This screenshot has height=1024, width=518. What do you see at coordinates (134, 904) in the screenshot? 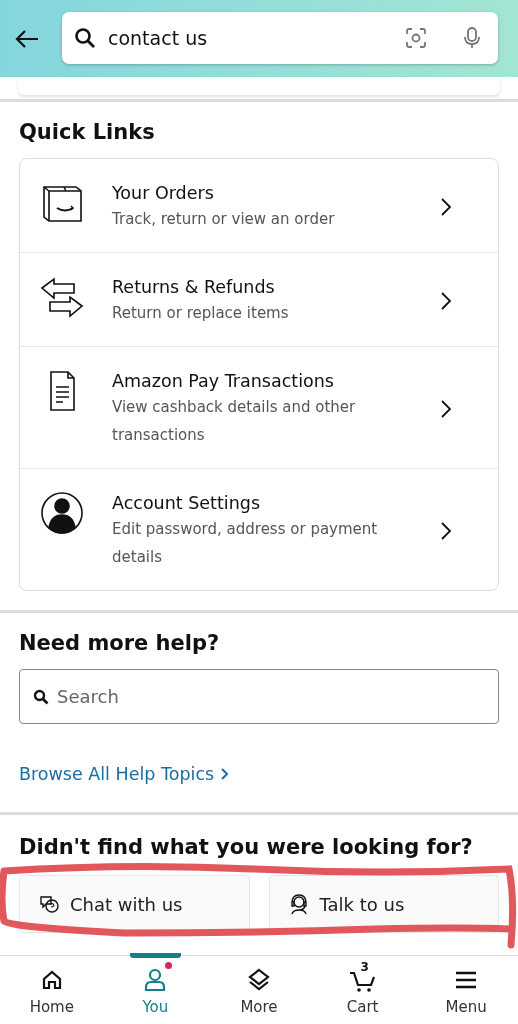
I see `contact-button: Chat with us` at bounding box center [134, 904].